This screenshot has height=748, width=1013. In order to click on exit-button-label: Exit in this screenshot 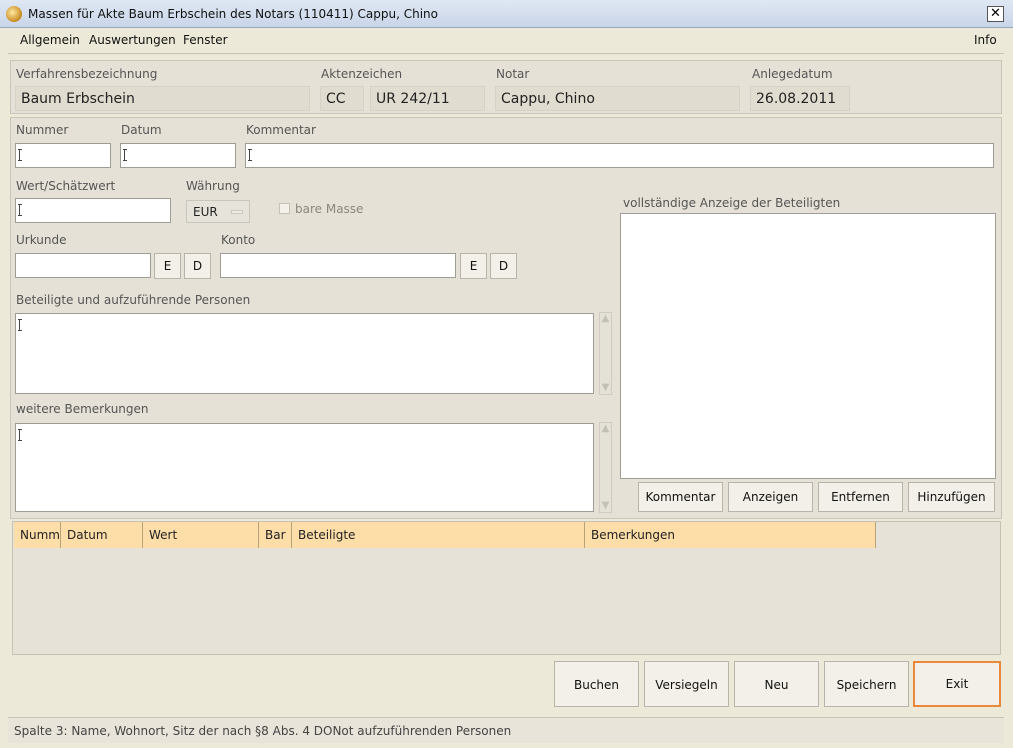, I will do `click(957, 684)`.